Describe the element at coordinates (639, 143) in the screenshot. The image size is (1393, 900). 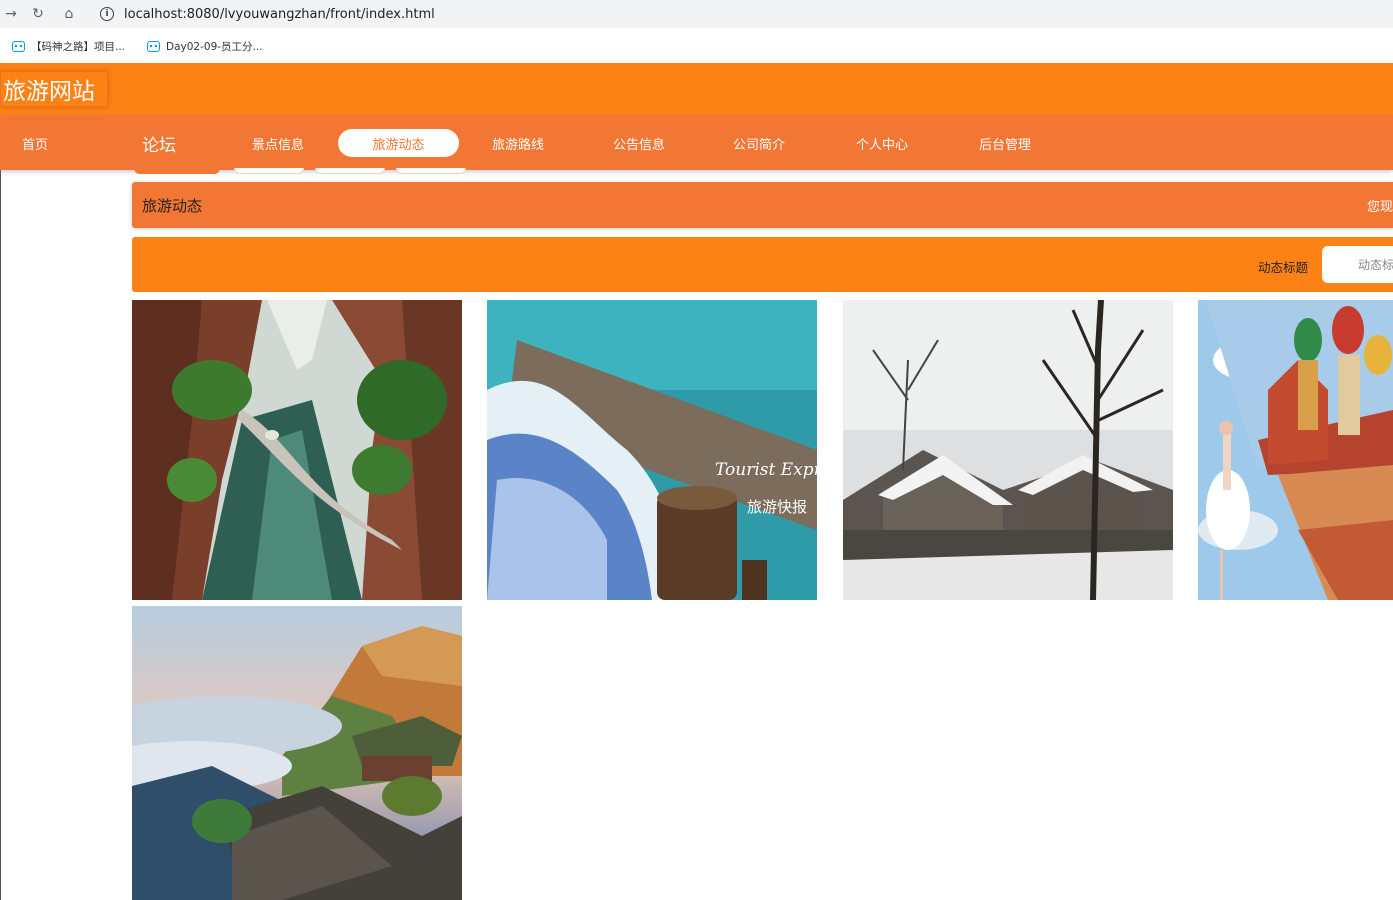
I see `nav-announcements: 公告信息` at that location.